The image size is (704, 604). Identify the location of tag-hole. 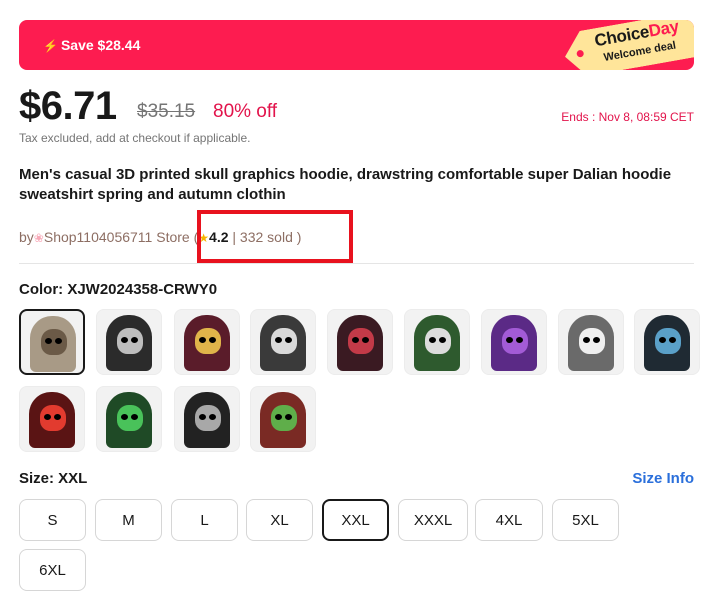
(580, 54).